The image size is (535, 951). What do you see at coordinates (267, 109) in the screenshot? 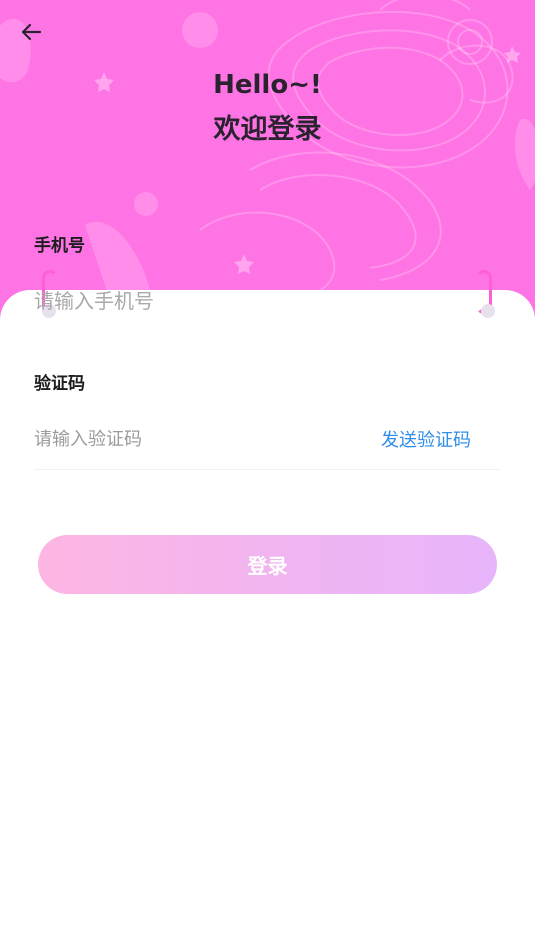
I see `greeting: Hello~! 欢迎登录` at bounding box center [267, 109].